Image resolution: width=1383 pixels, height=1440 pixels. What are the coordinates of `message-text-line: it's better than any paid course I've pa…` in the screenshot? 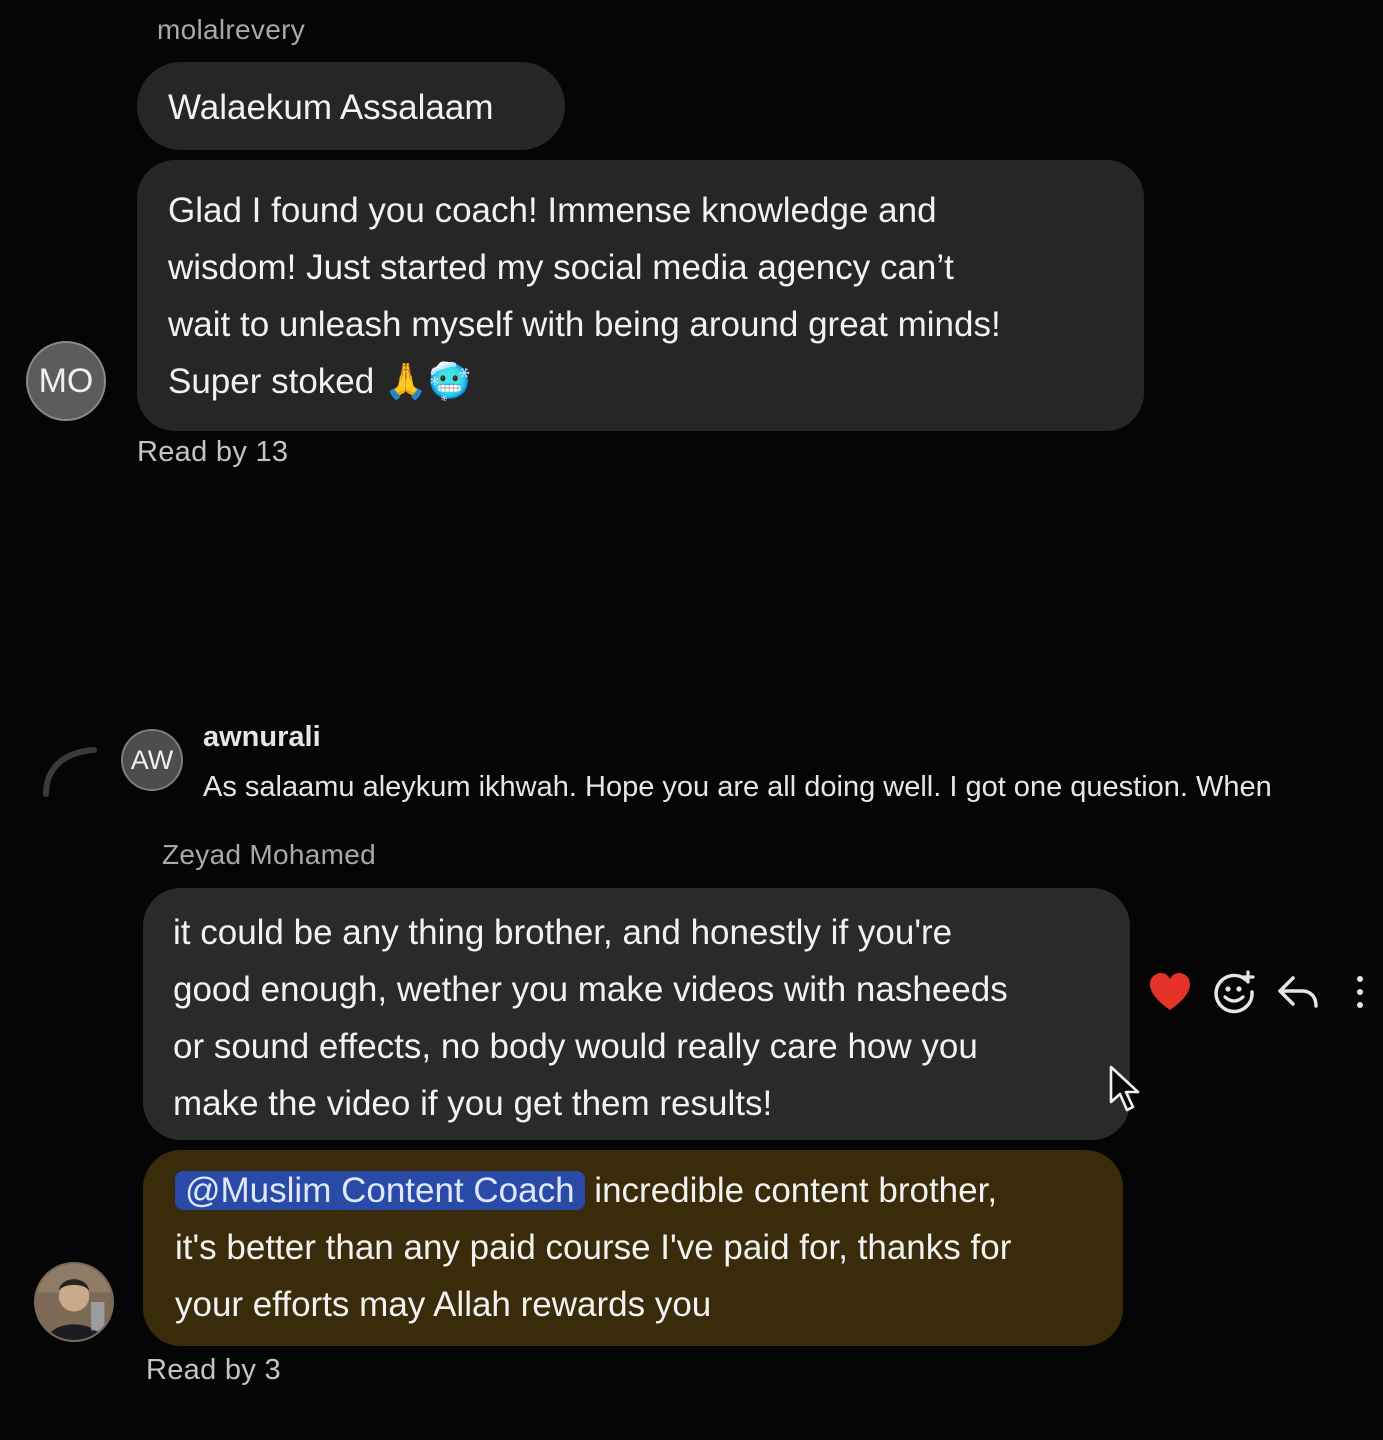 It's located at (593, 1247).